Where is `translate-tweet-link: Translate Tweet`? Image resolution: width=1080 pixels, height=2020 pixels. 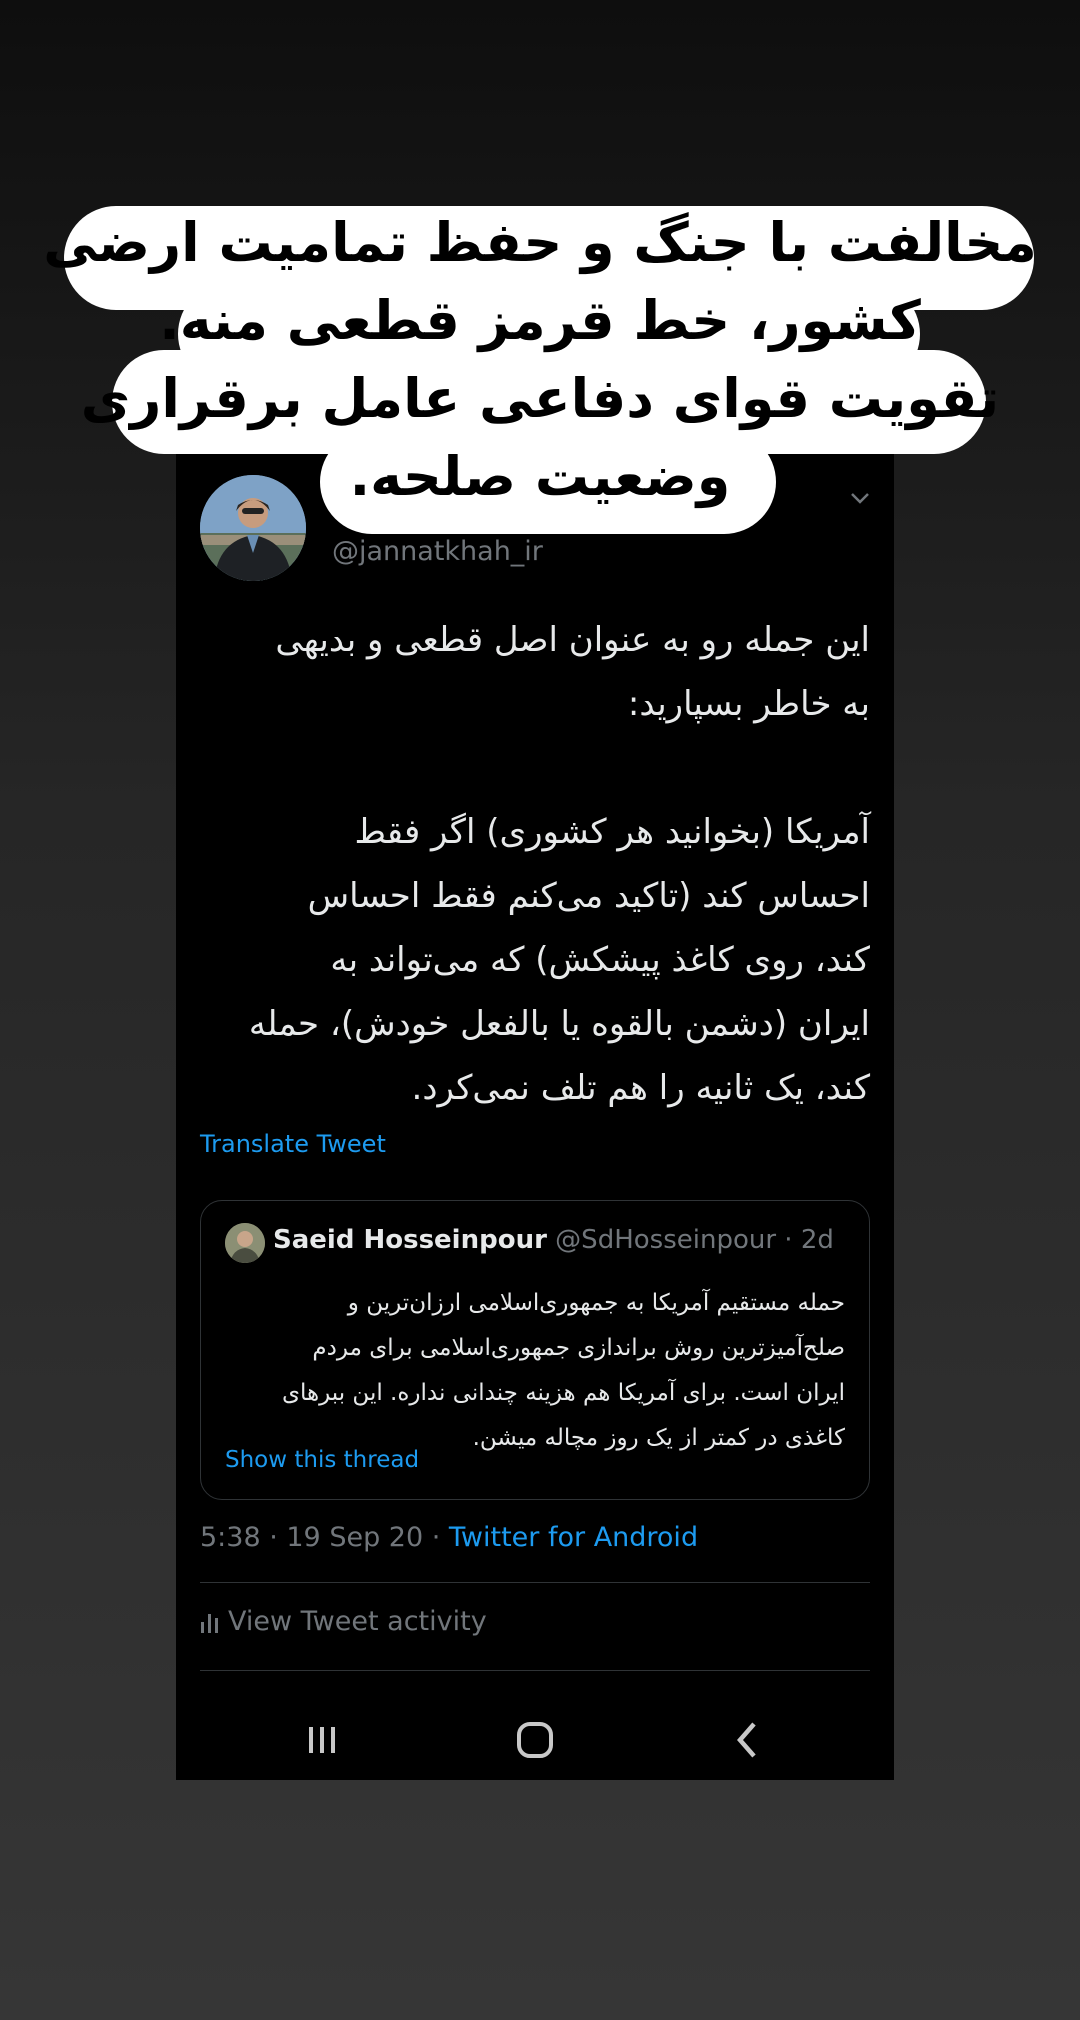
translate-tweet-link: Translate Tweet is located at coordinates (293, 1144).